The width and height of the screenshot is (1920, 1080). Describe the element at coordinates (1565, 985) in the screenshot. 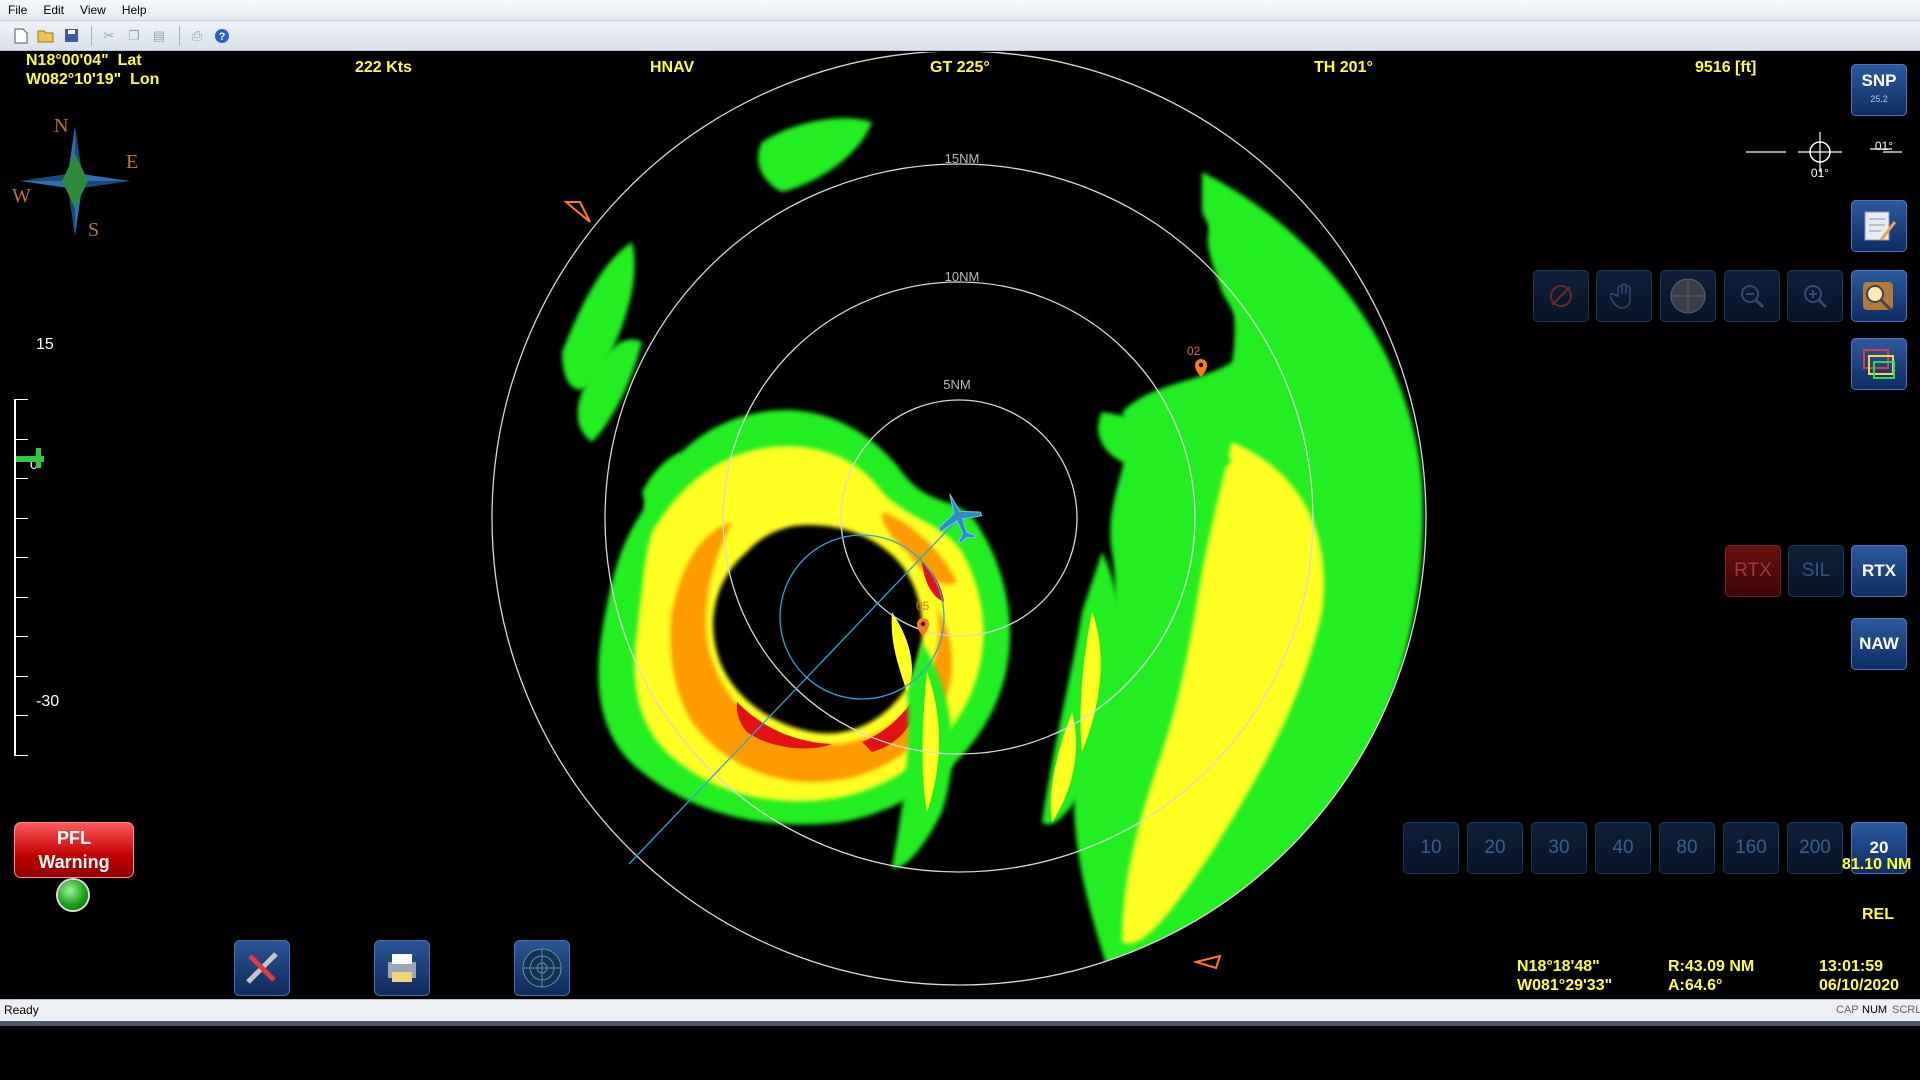

I see `cursor-lon: W081°29'33"` at that location.